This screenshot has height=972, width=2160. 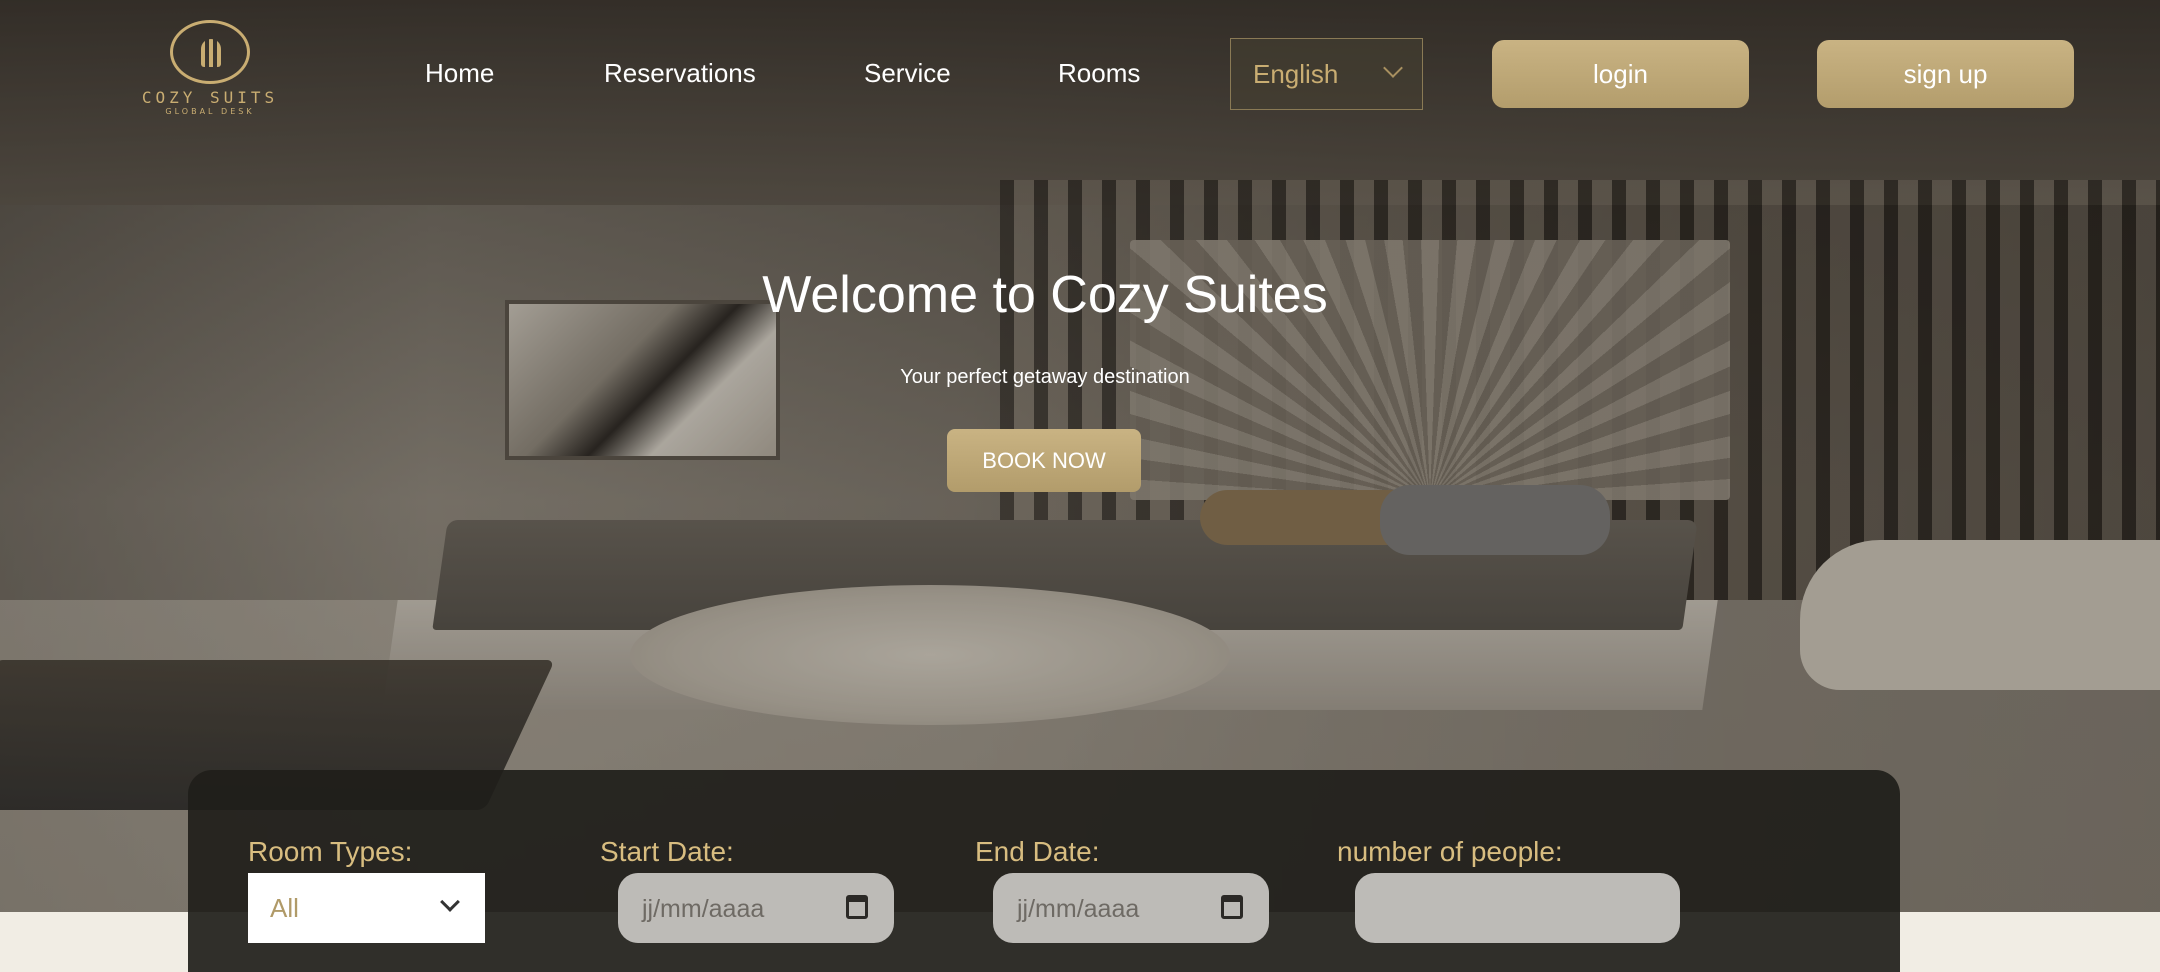 What do you see at coordinates (210, 97) in the screenshot?
I see `brand-name: COZY SUITS` at bounding box center [210, 97].